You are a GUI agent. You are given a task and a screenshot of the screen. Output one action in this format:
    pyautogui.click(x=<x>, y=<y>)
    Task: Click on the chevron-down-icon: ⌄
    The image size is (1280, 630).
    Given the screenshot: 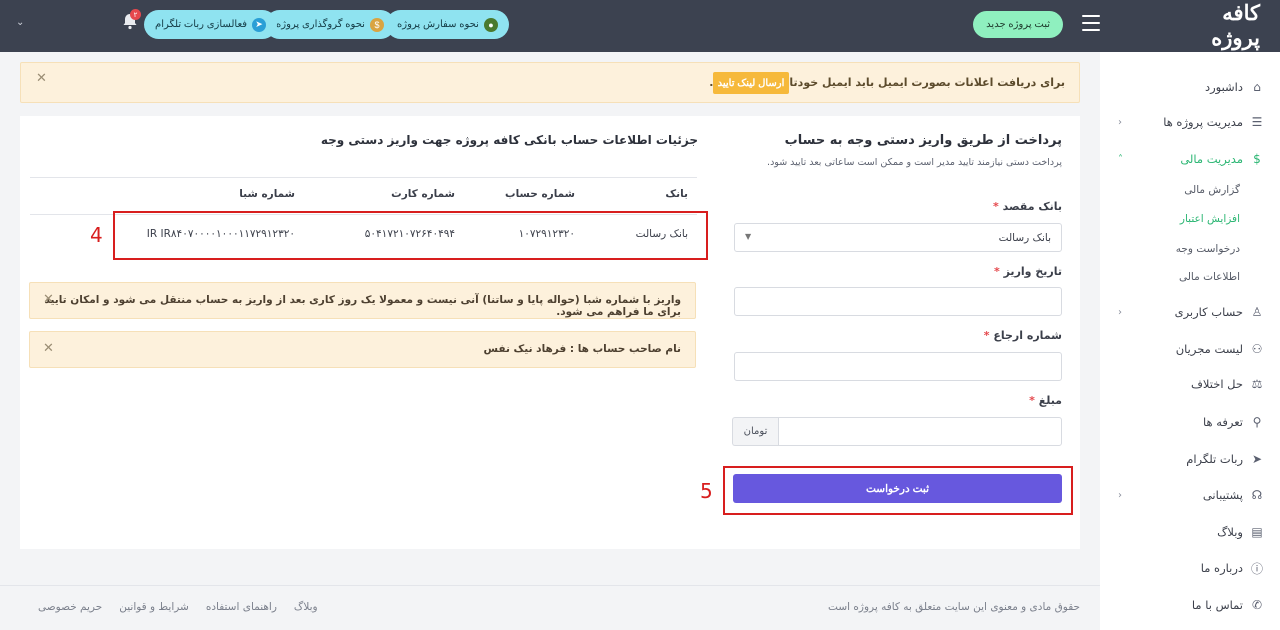 What is the action you would take?
    pyautogui.click(x=20, y=22)
    